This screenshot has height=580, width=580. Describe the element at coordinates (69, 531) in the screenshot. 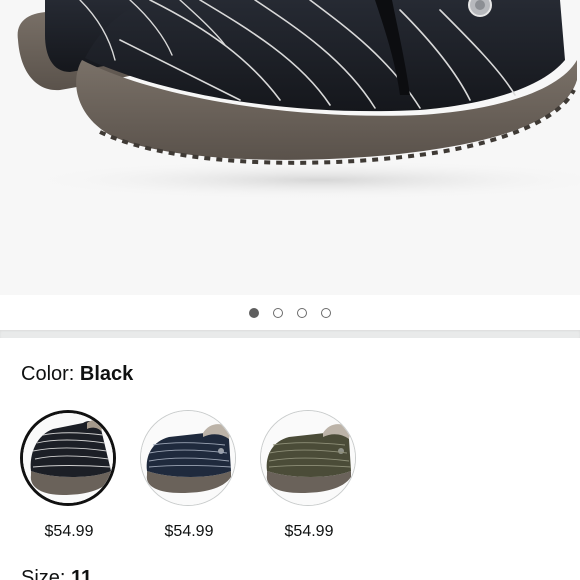

I see `swatch-black-price: $54.99` at that location.